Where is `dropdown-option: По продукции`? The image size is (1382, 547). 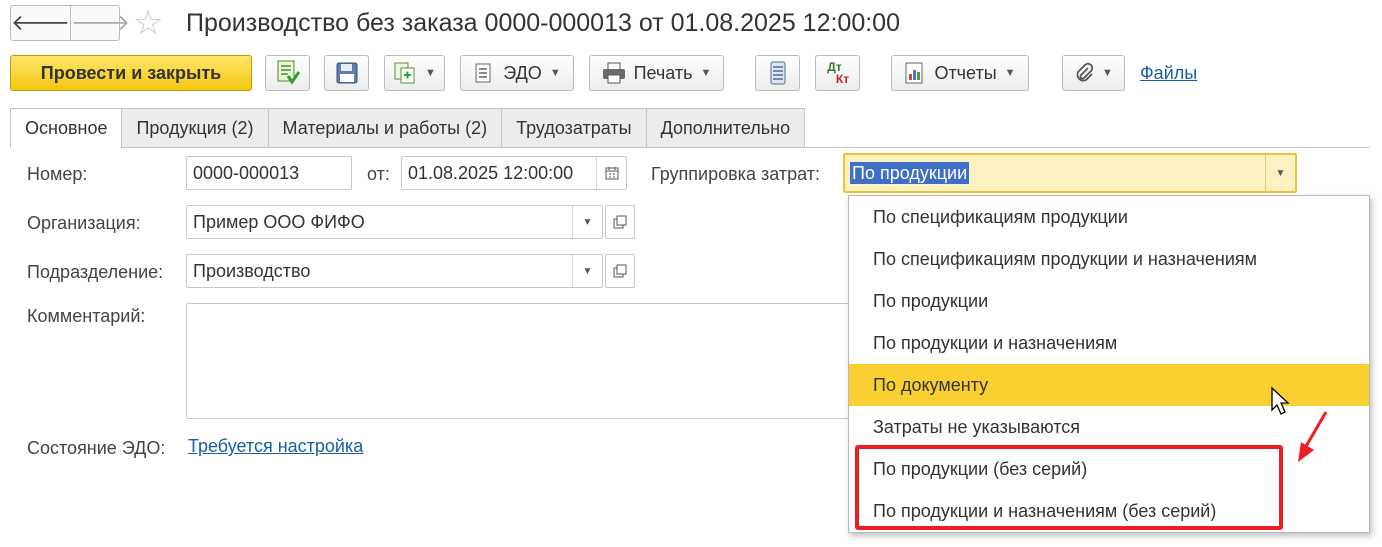 dropdown-option: По продукции is located at coordinates (1109, 301).